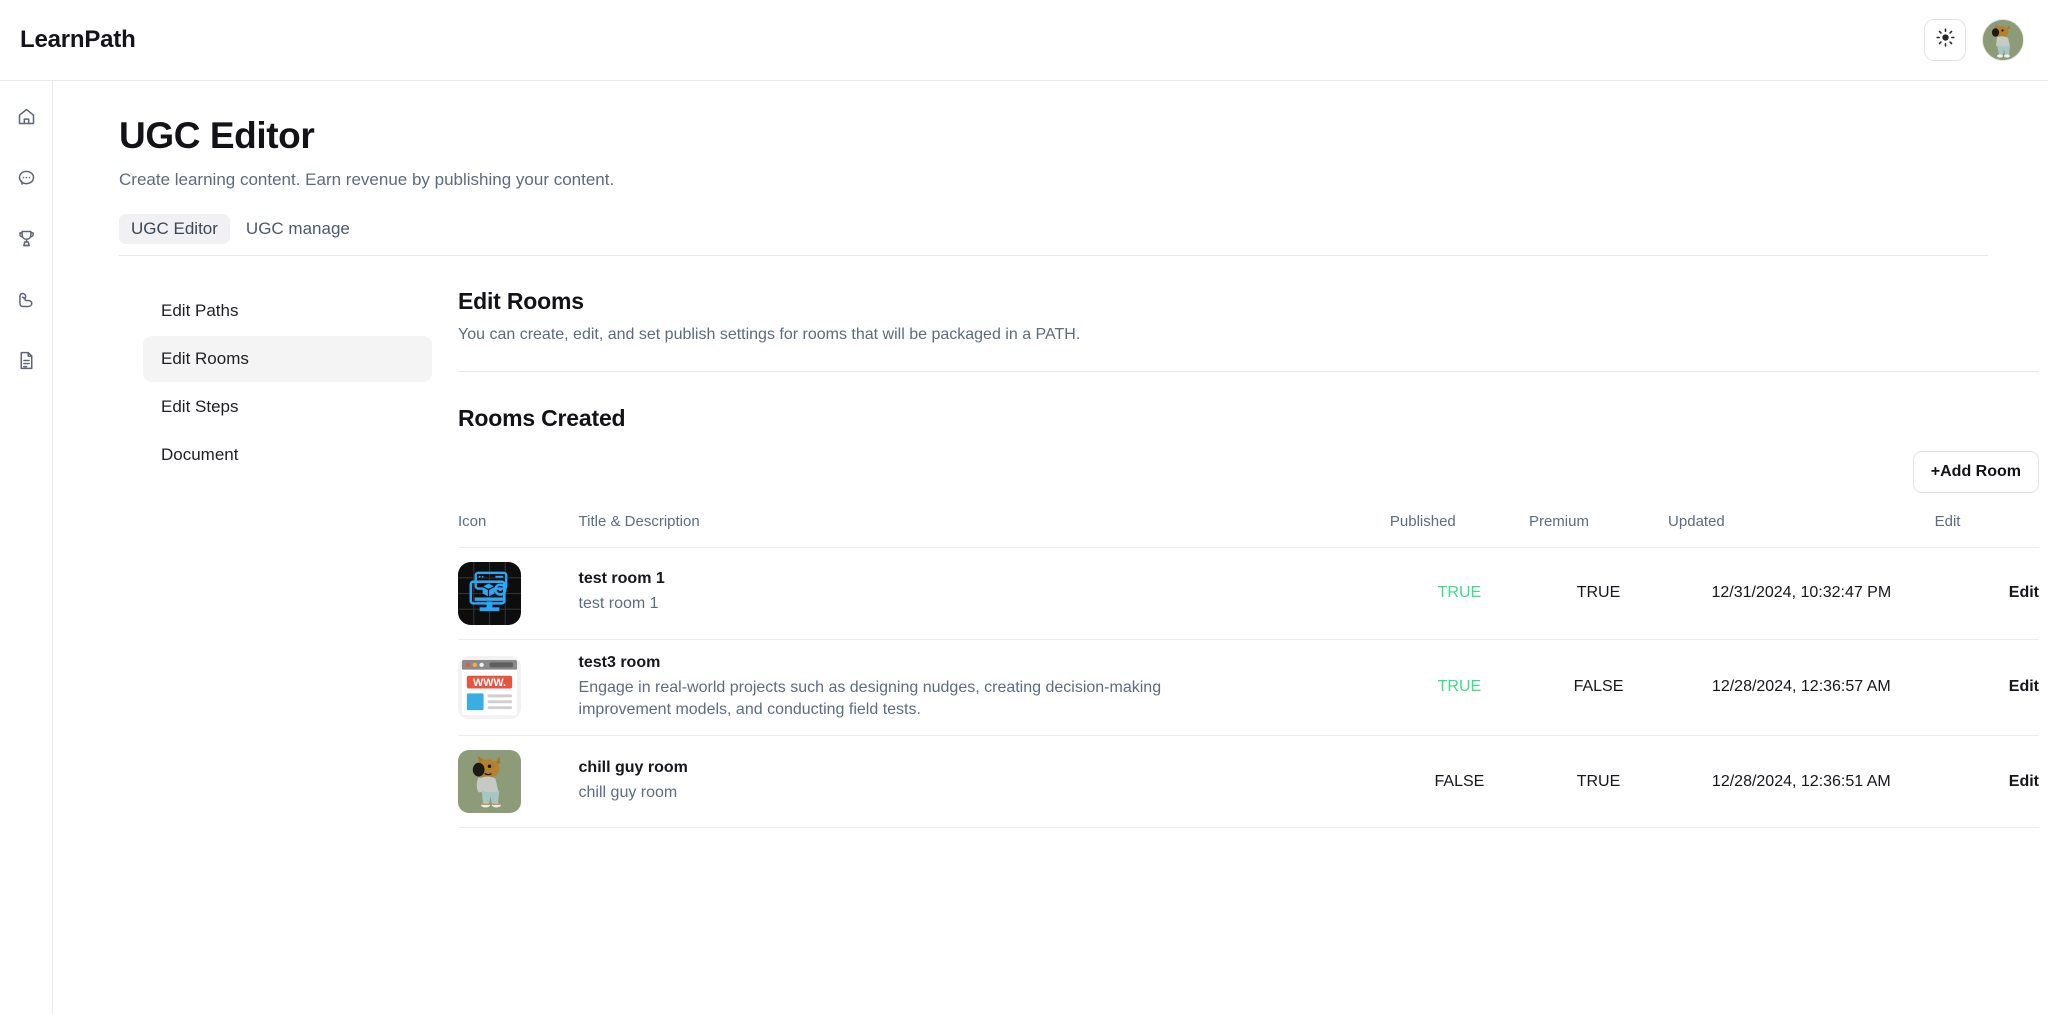  What do you see at coordinates (489, 683) in the screenshot?
I see `svg-text: WWW.` at bounding box center [489, 683].